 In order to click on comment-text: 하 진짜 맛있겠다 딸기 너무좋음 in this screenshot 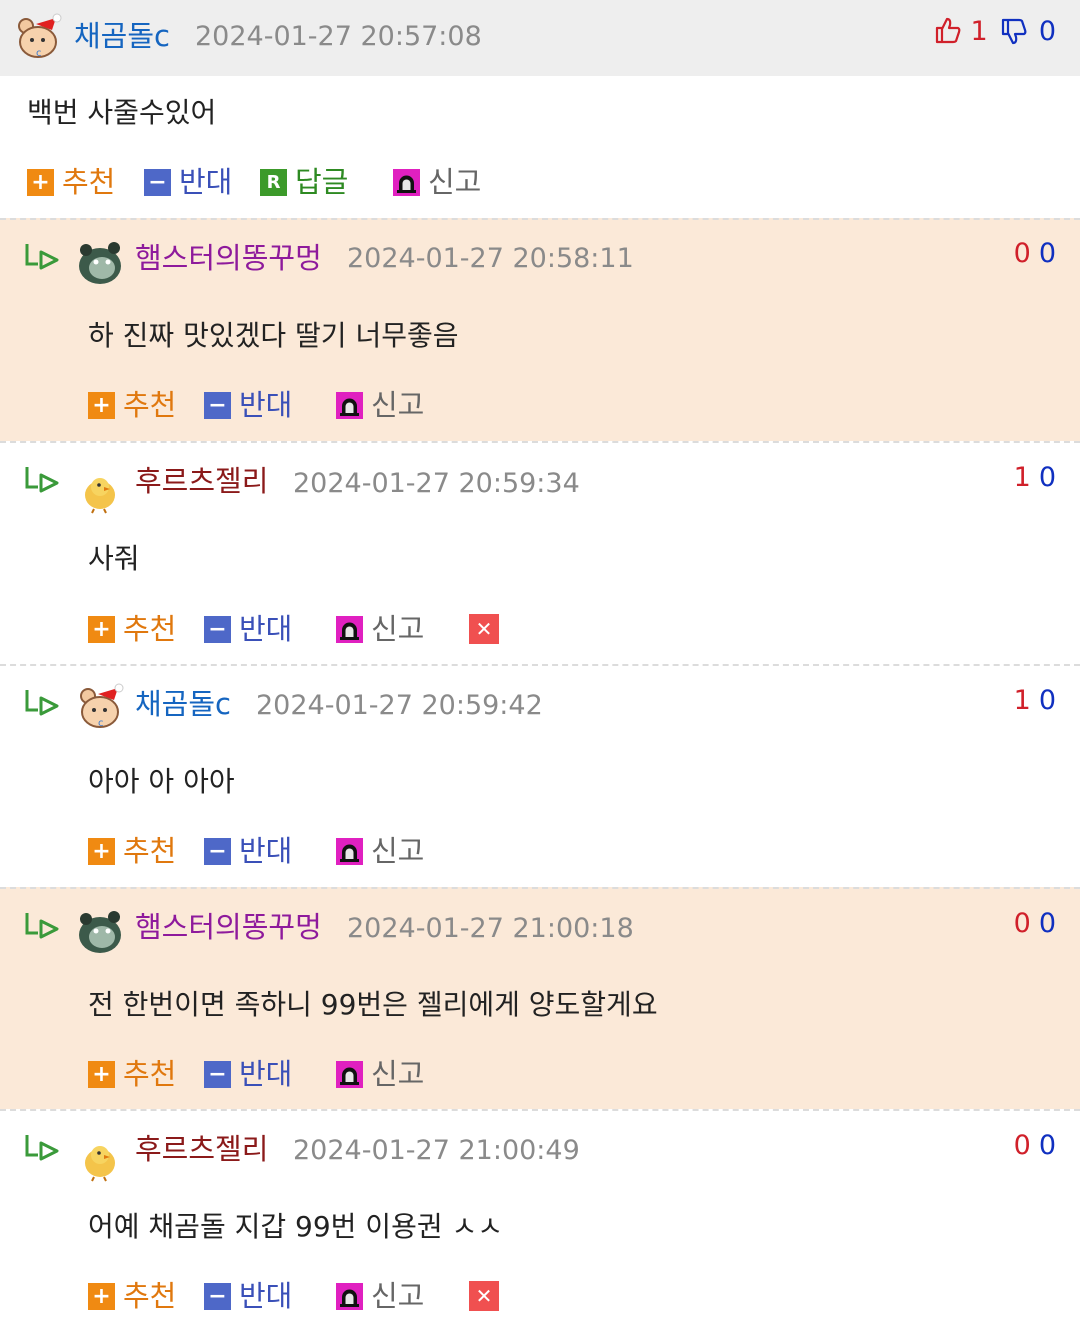, I will do `click(273, 335)`.